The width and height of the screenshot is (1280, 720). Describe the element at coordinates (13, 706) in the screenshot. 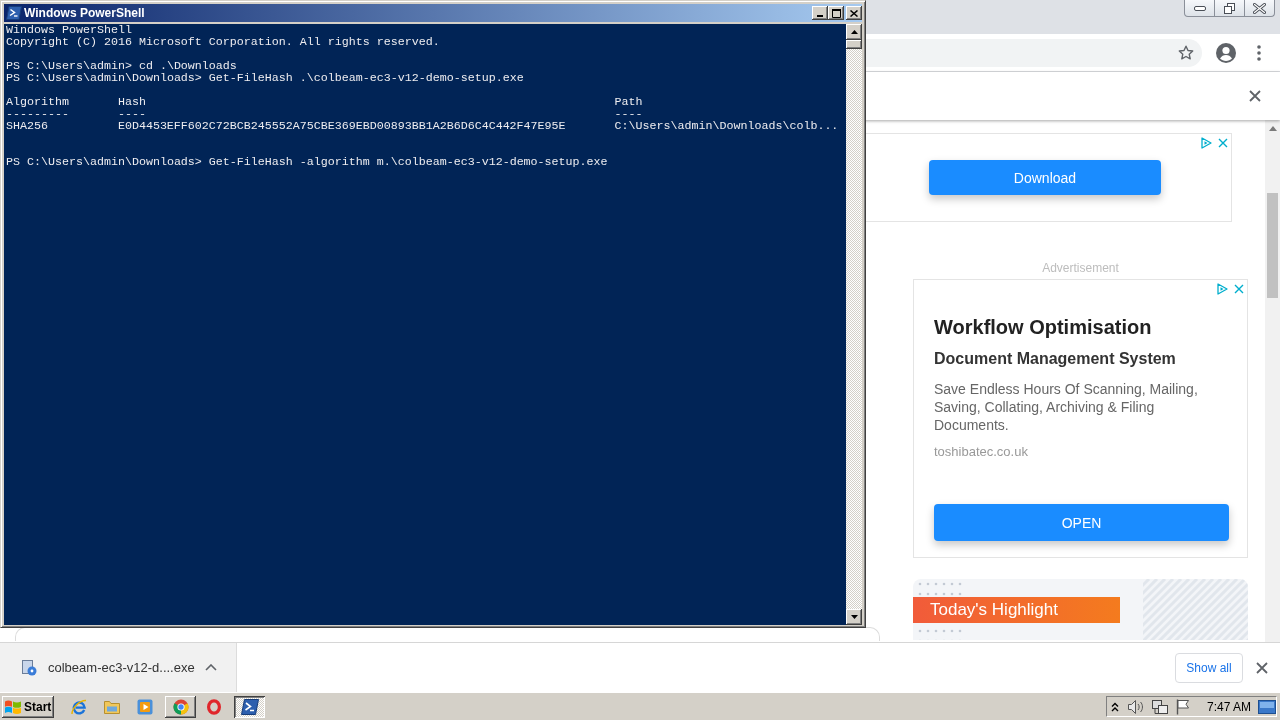

I see `logo-icon` at that location.